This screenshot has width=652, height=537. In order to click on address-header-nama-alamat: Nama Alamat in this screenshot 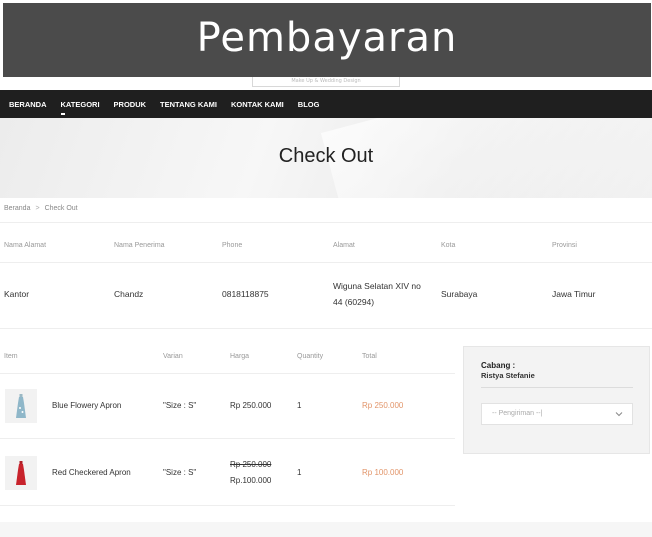, I will do `click(25, 245)`.